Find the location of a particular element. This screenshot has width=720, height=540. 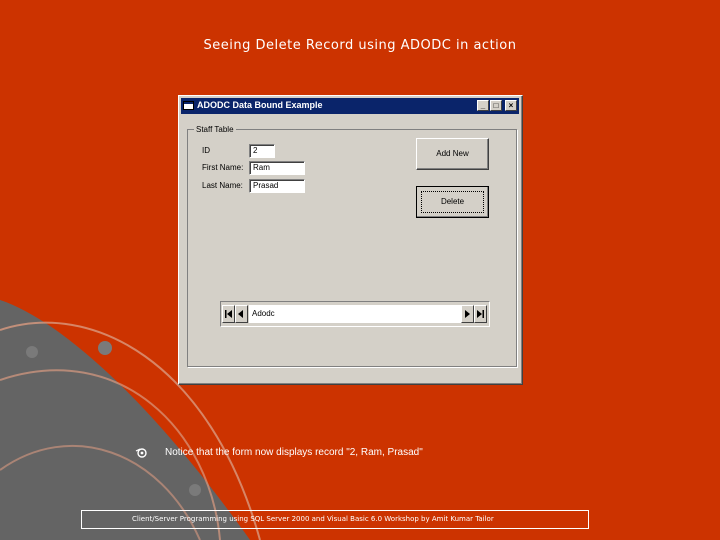

last-record-button is located at coordinates (480, 314).